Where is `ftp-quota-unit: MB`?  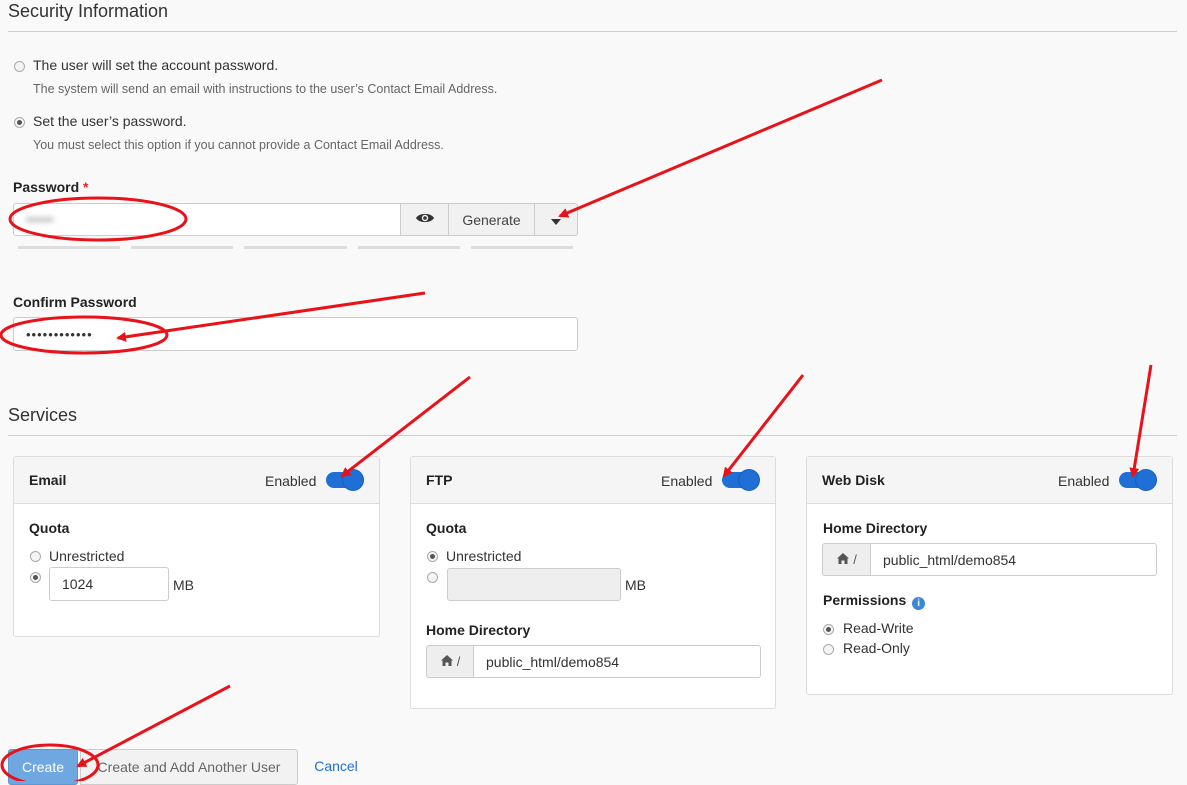
ftp-quota-unit: MB is located at coordinates (635, 585).